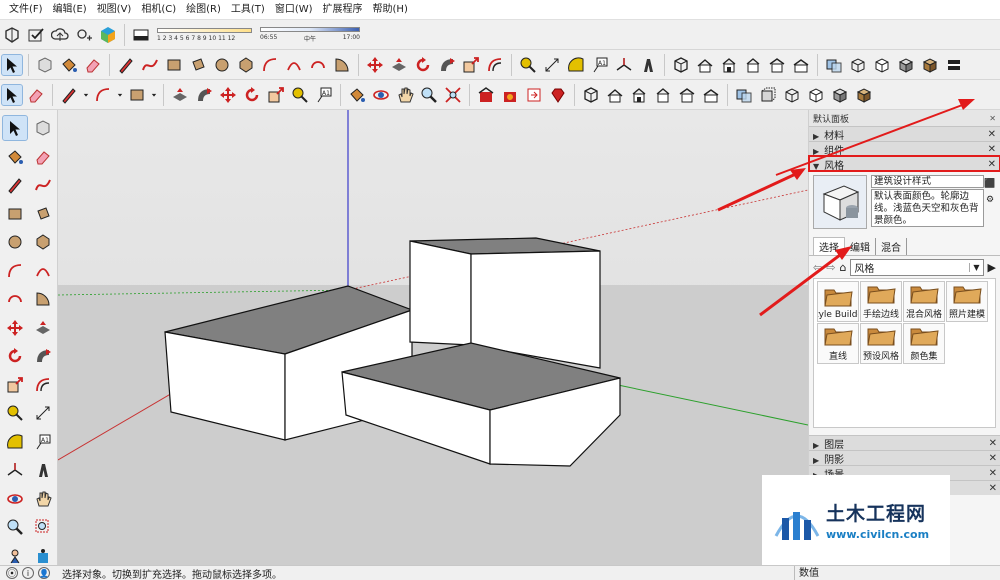  What do you see at coordinates (495, 65) in the screenshot?
I see `offset-icon` at bounding box center [495, 65].